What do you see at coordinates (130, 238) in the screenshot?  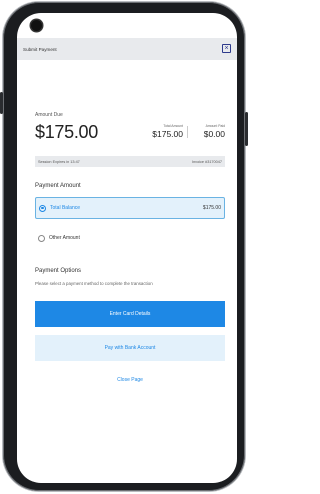 I see `option-other-amount: Other Amount` at bounding box center [130, 238].